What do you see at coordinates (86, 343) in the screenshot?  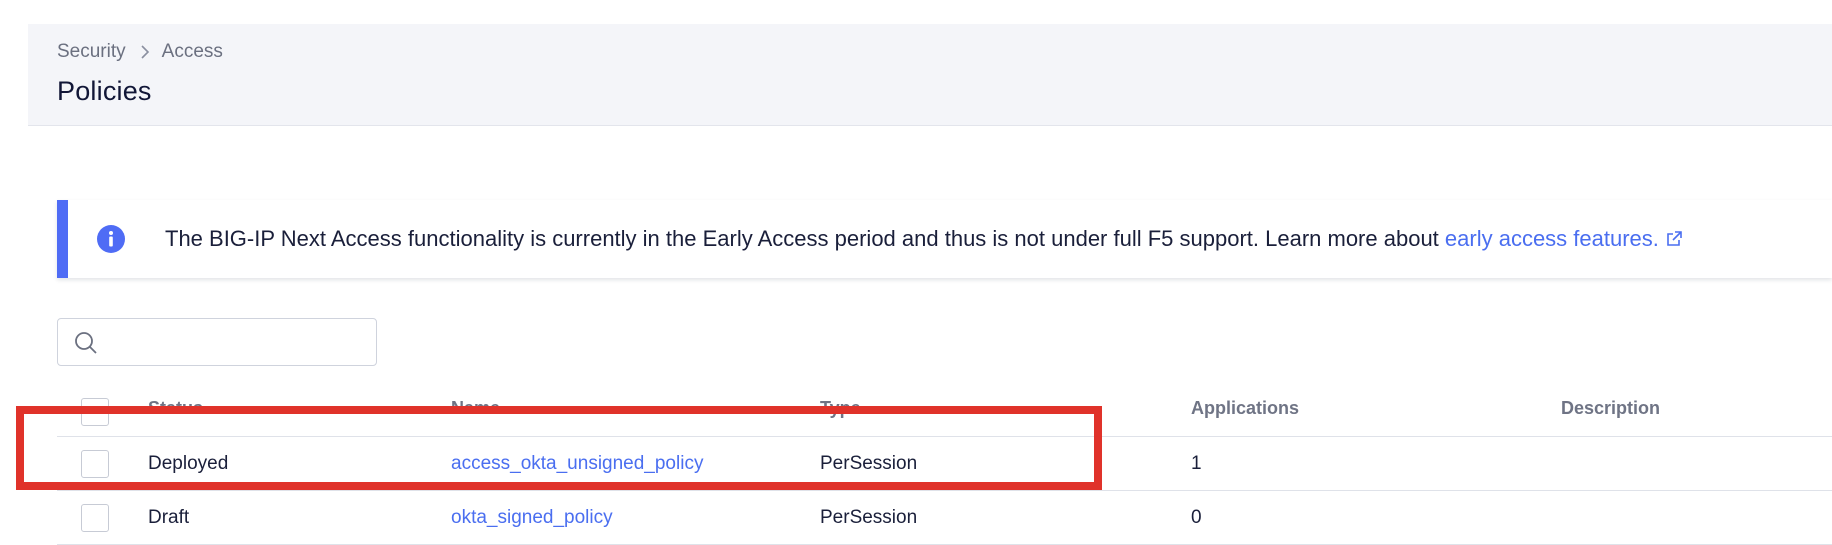 I see `search-icon` at bounding box center [86, 343].